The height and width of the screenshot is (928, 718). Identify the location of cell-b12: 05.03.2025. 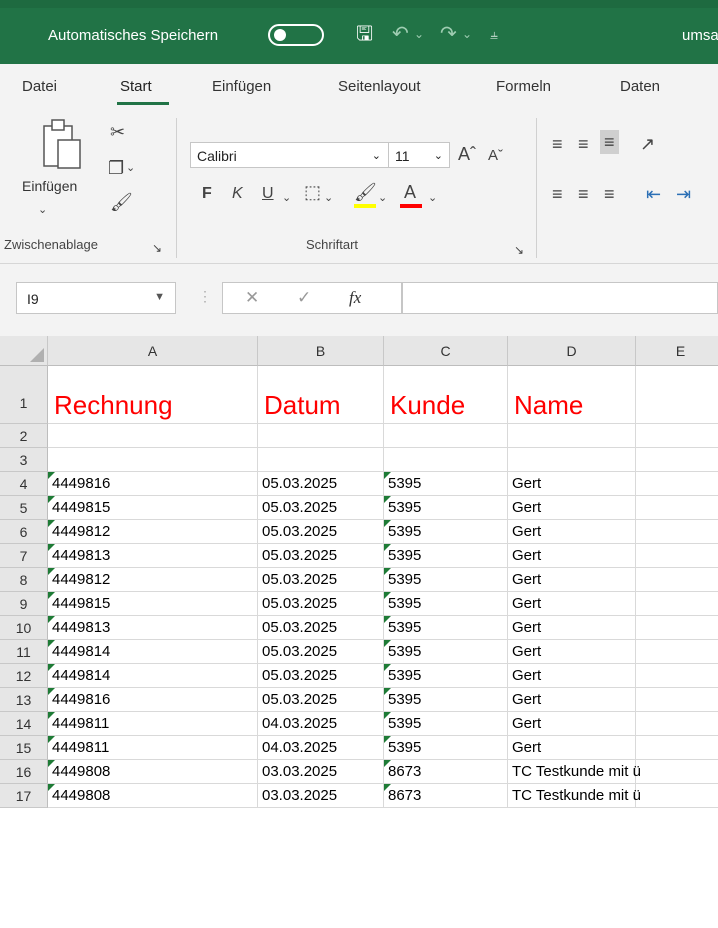
(321, 676).